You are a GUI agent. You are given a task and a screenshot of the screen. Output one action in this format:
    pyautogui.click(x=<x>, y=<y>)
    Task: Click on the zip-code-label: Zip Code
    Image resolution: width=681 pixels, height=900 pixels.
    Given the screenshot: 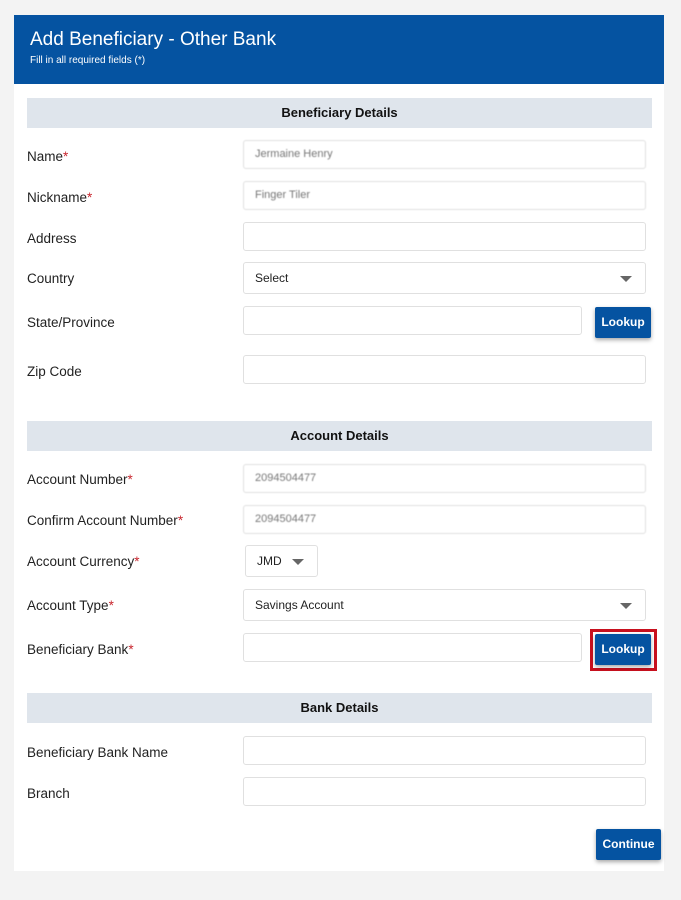 What is the action you would take?
    pyautogui.click(x=54, y=371)
    